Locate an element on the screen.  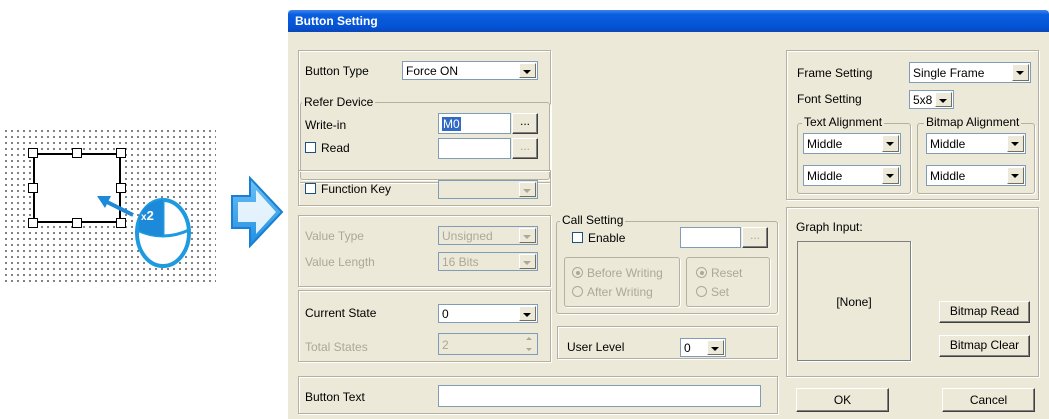
value-length-value: 16 Bits is located at coordinates (460, 262).